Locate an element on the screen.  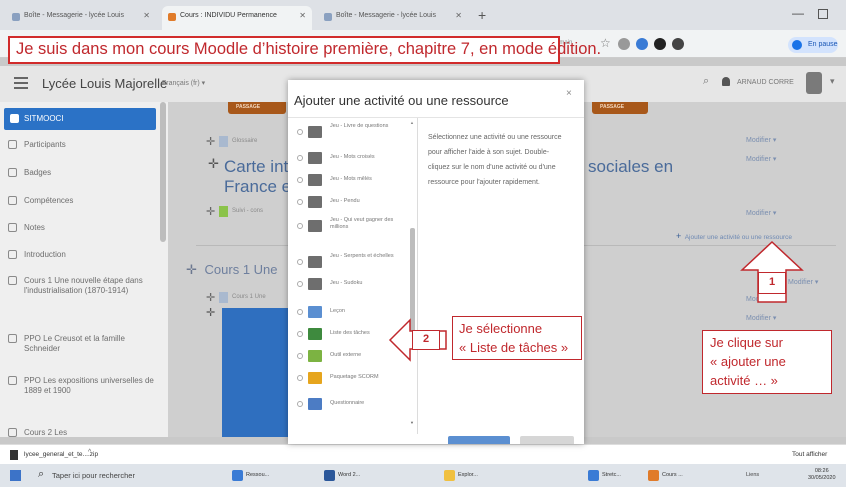
cancel-button is located at coordinates (547, 440).